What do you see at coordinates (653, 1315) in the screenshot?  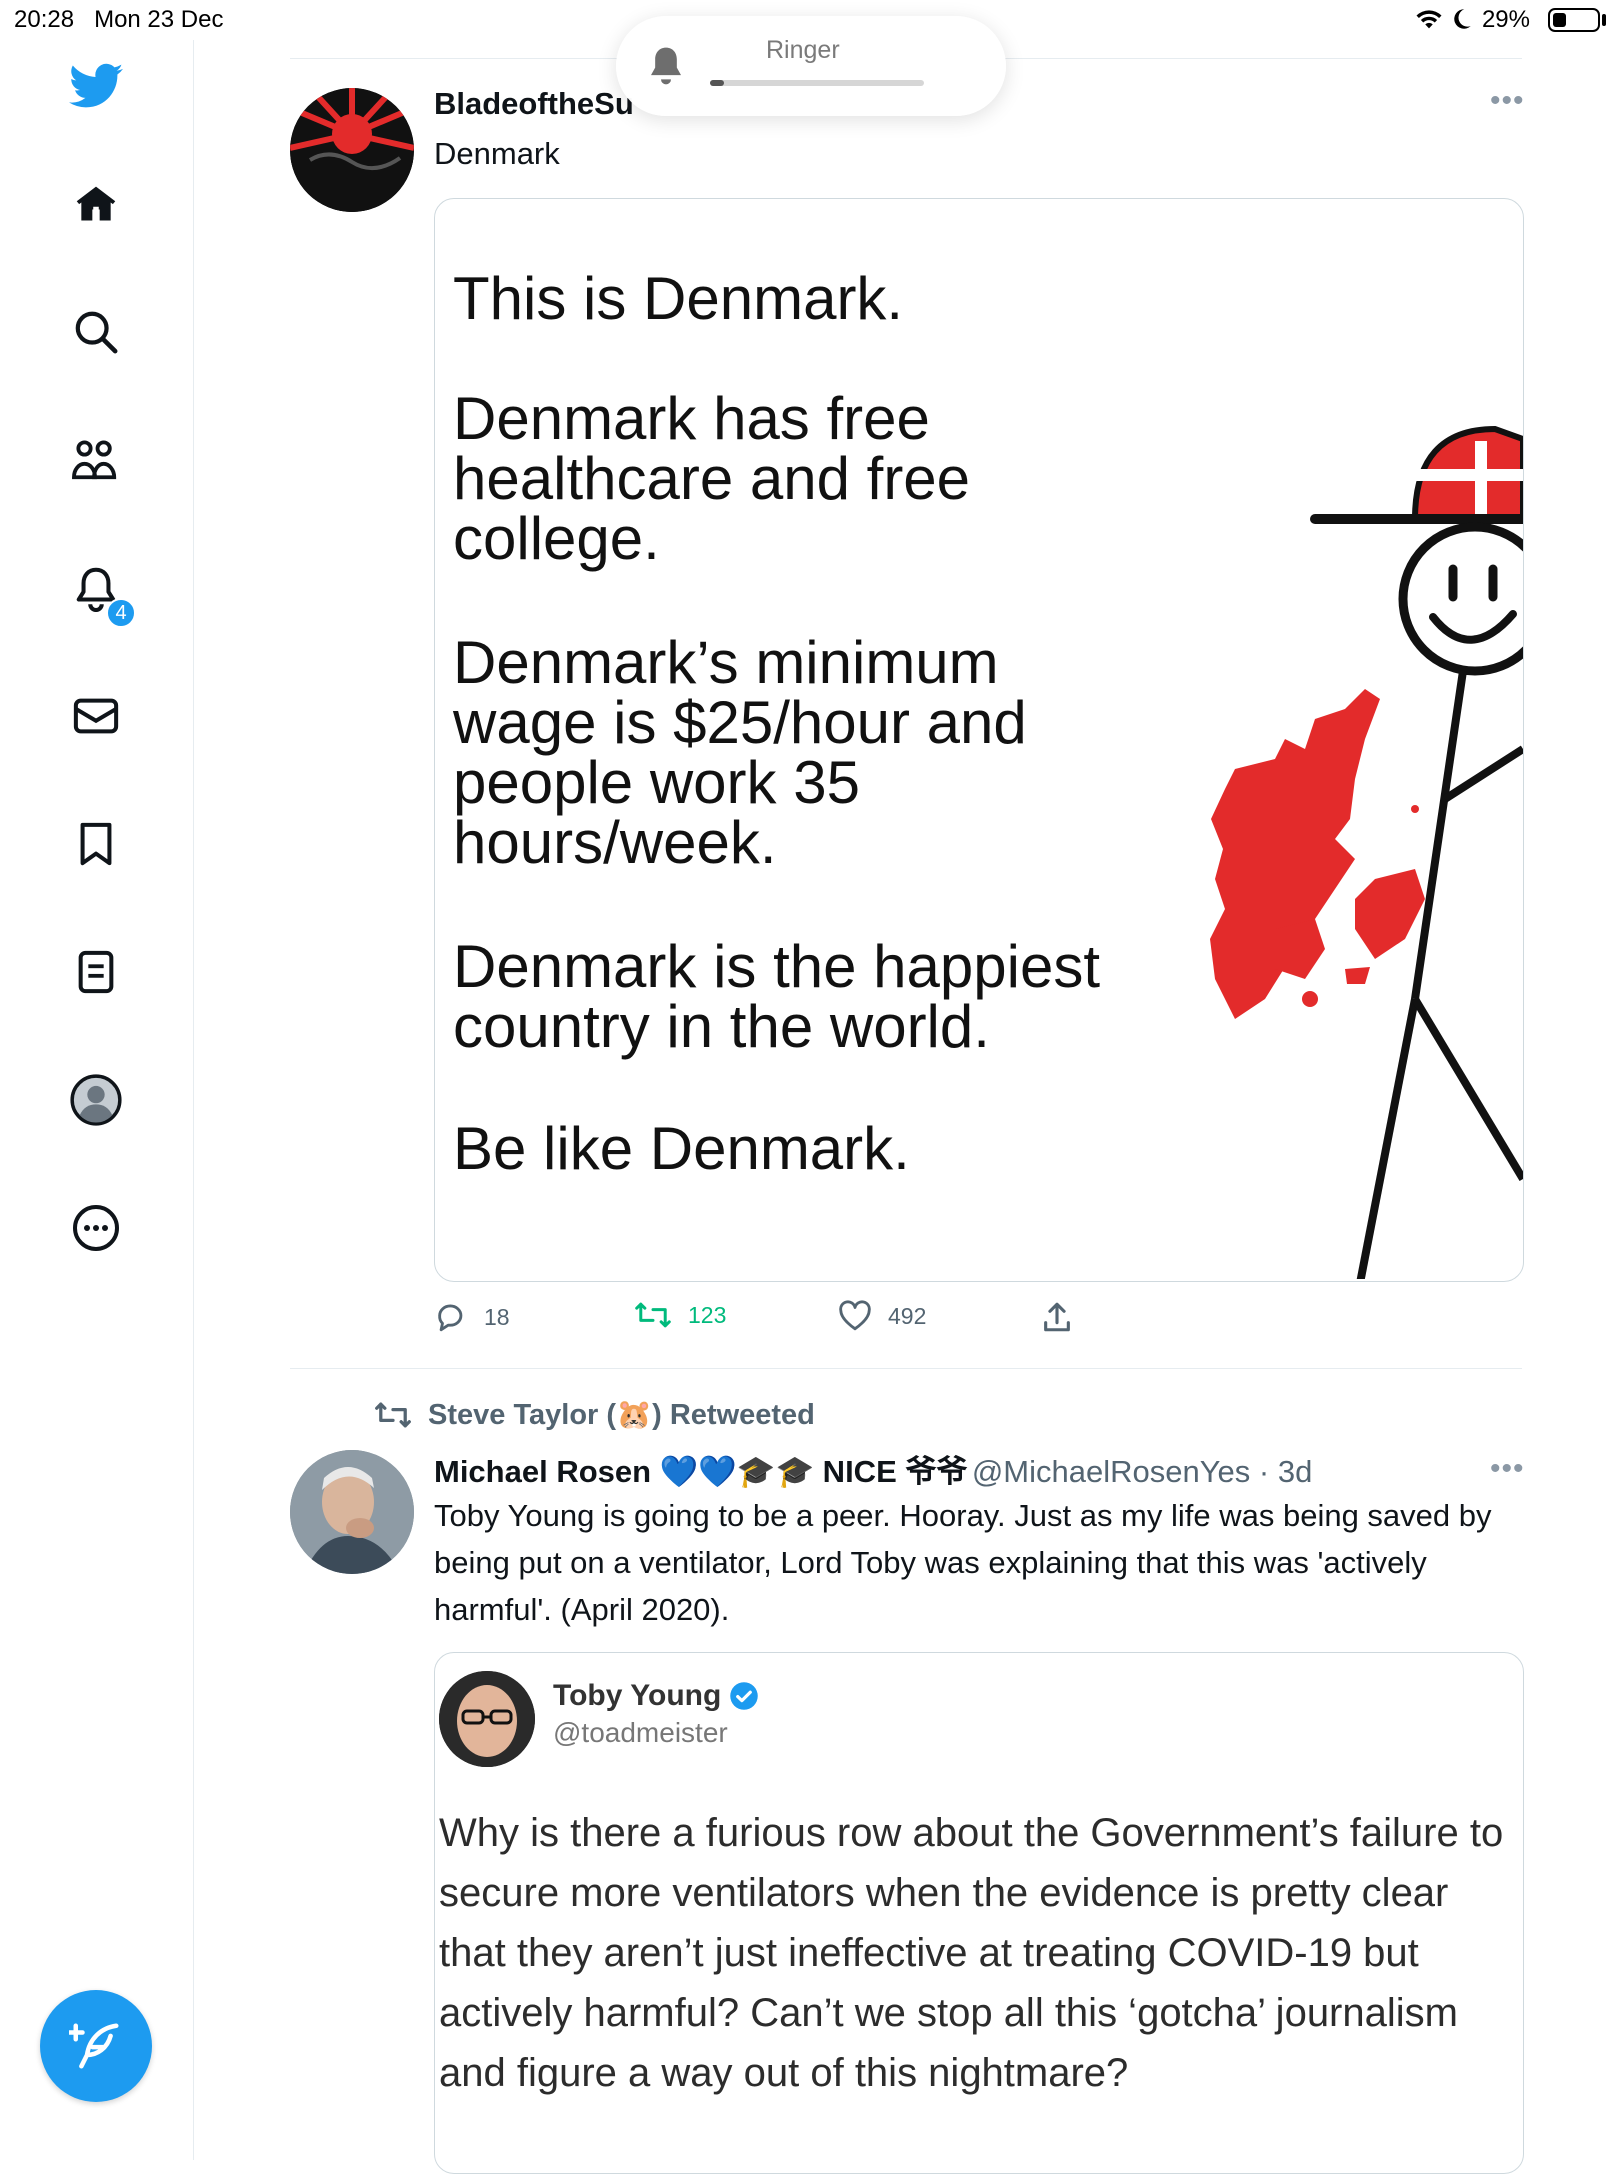 I see `retweet-icon` at bounding box center [653, 1315].